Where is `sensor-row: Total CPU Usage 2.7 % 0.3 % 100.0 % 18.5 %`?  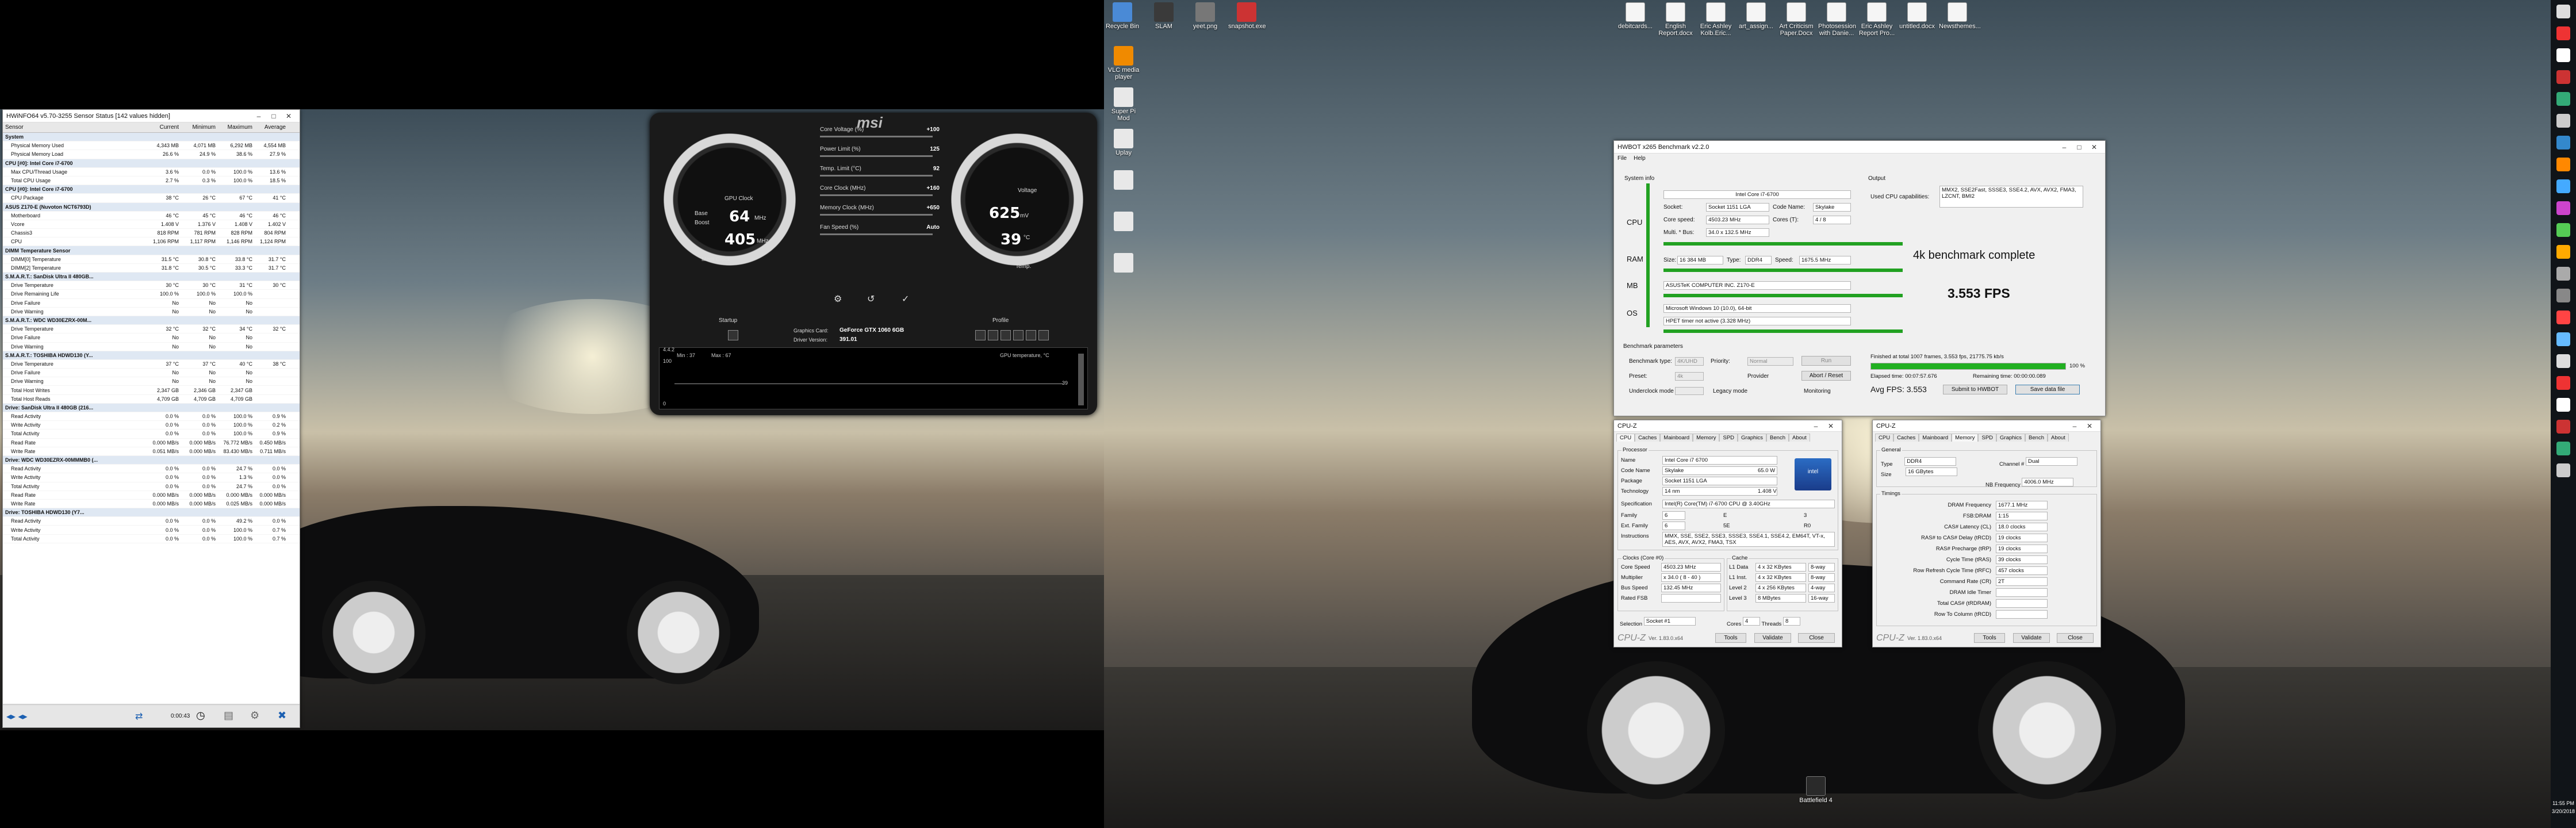 sensor-row: Total CPU Usage 2.7 % 0.3 % 100.0 % 18.5 % is located at coordinates (151, 181).